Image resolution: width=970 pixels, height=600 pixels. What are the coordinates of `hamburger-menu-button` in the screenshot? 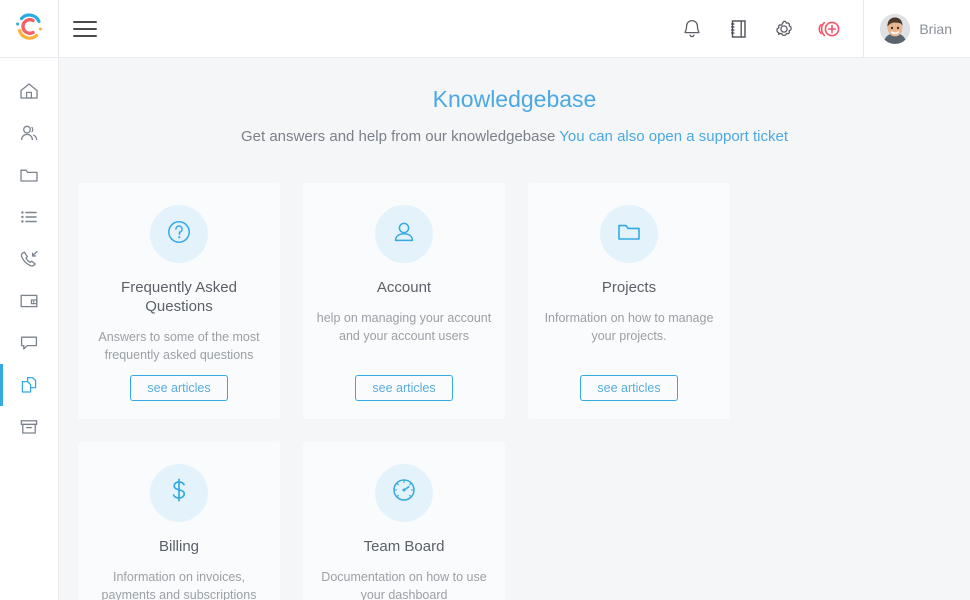 It's located at (85, 28).